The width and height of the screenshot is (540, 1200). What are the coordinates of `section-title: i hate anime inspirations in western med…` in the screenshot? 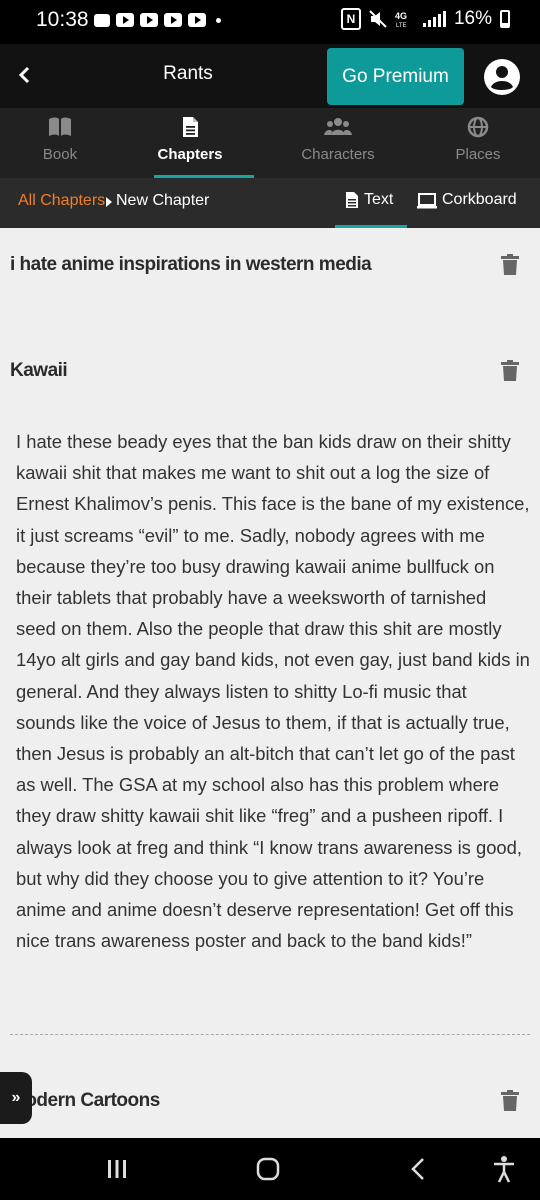 It's located at (191, 265).